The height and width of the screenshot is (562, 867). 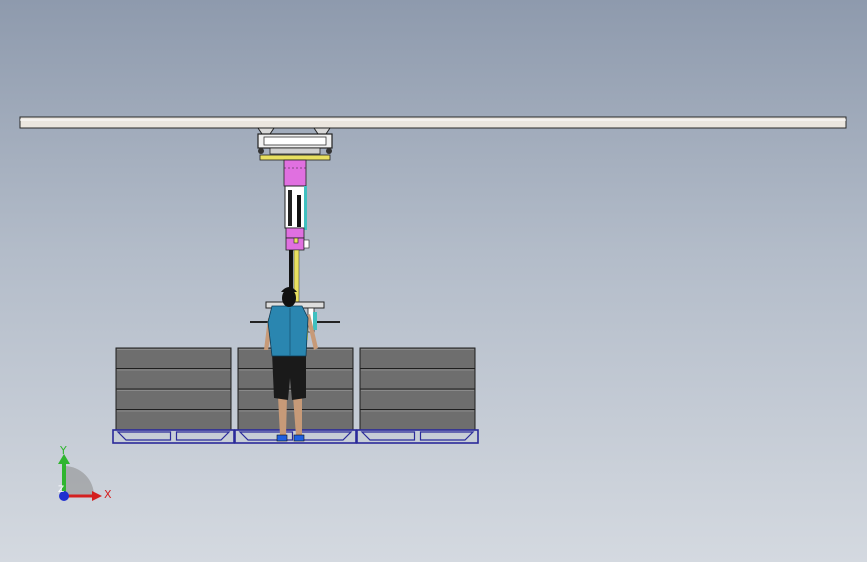 I want to click on triad-arc, so click(x=79, y=481).